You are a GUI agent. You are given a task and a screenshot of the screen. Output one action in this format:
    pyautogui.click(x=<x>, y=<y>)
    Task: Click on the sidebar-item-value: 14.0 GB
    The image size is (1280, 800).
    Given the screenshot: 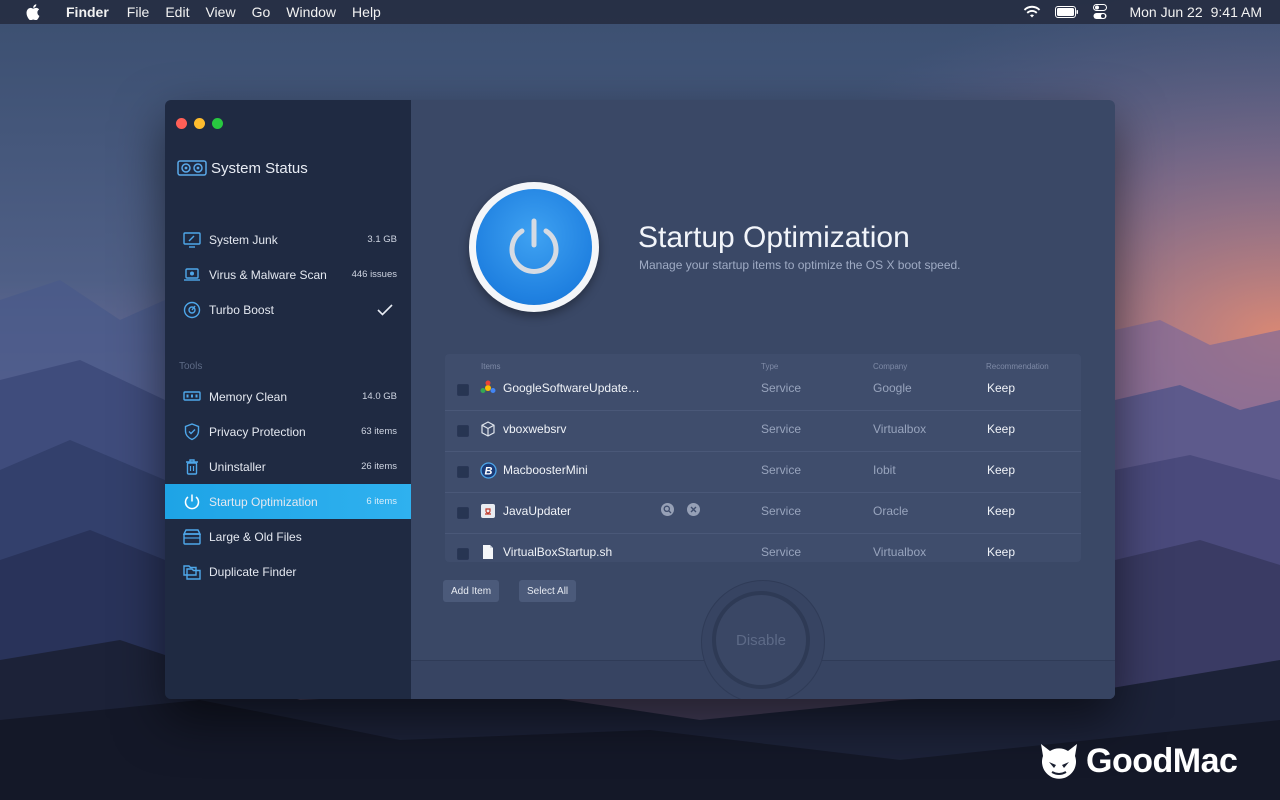 What is the action you would take?
    pyautogui.click(x=379, y=396)
    